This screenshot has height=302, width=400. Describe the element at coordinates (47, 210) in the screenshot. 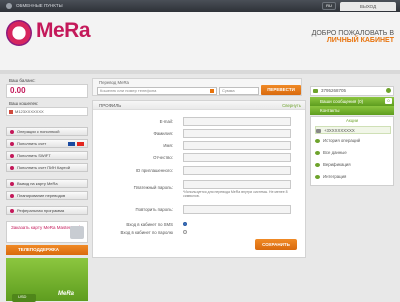

I see `menu-referral: Реферальная программа` at that location.